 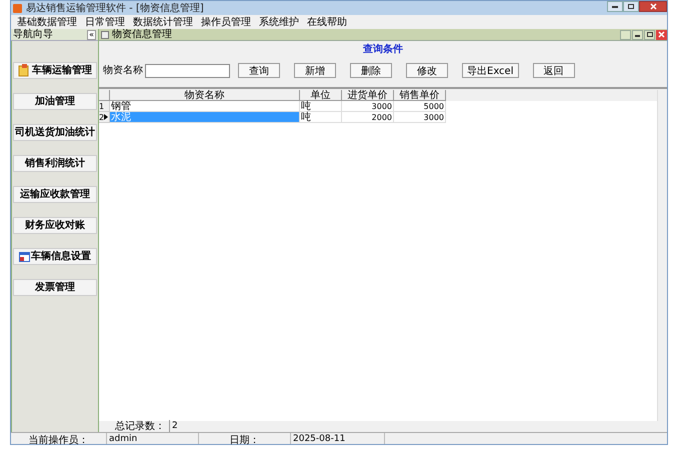 What do you see at coordinates (24, 70) in the screenshot?
I see `folder-icon` at bounding box center [24, 70].